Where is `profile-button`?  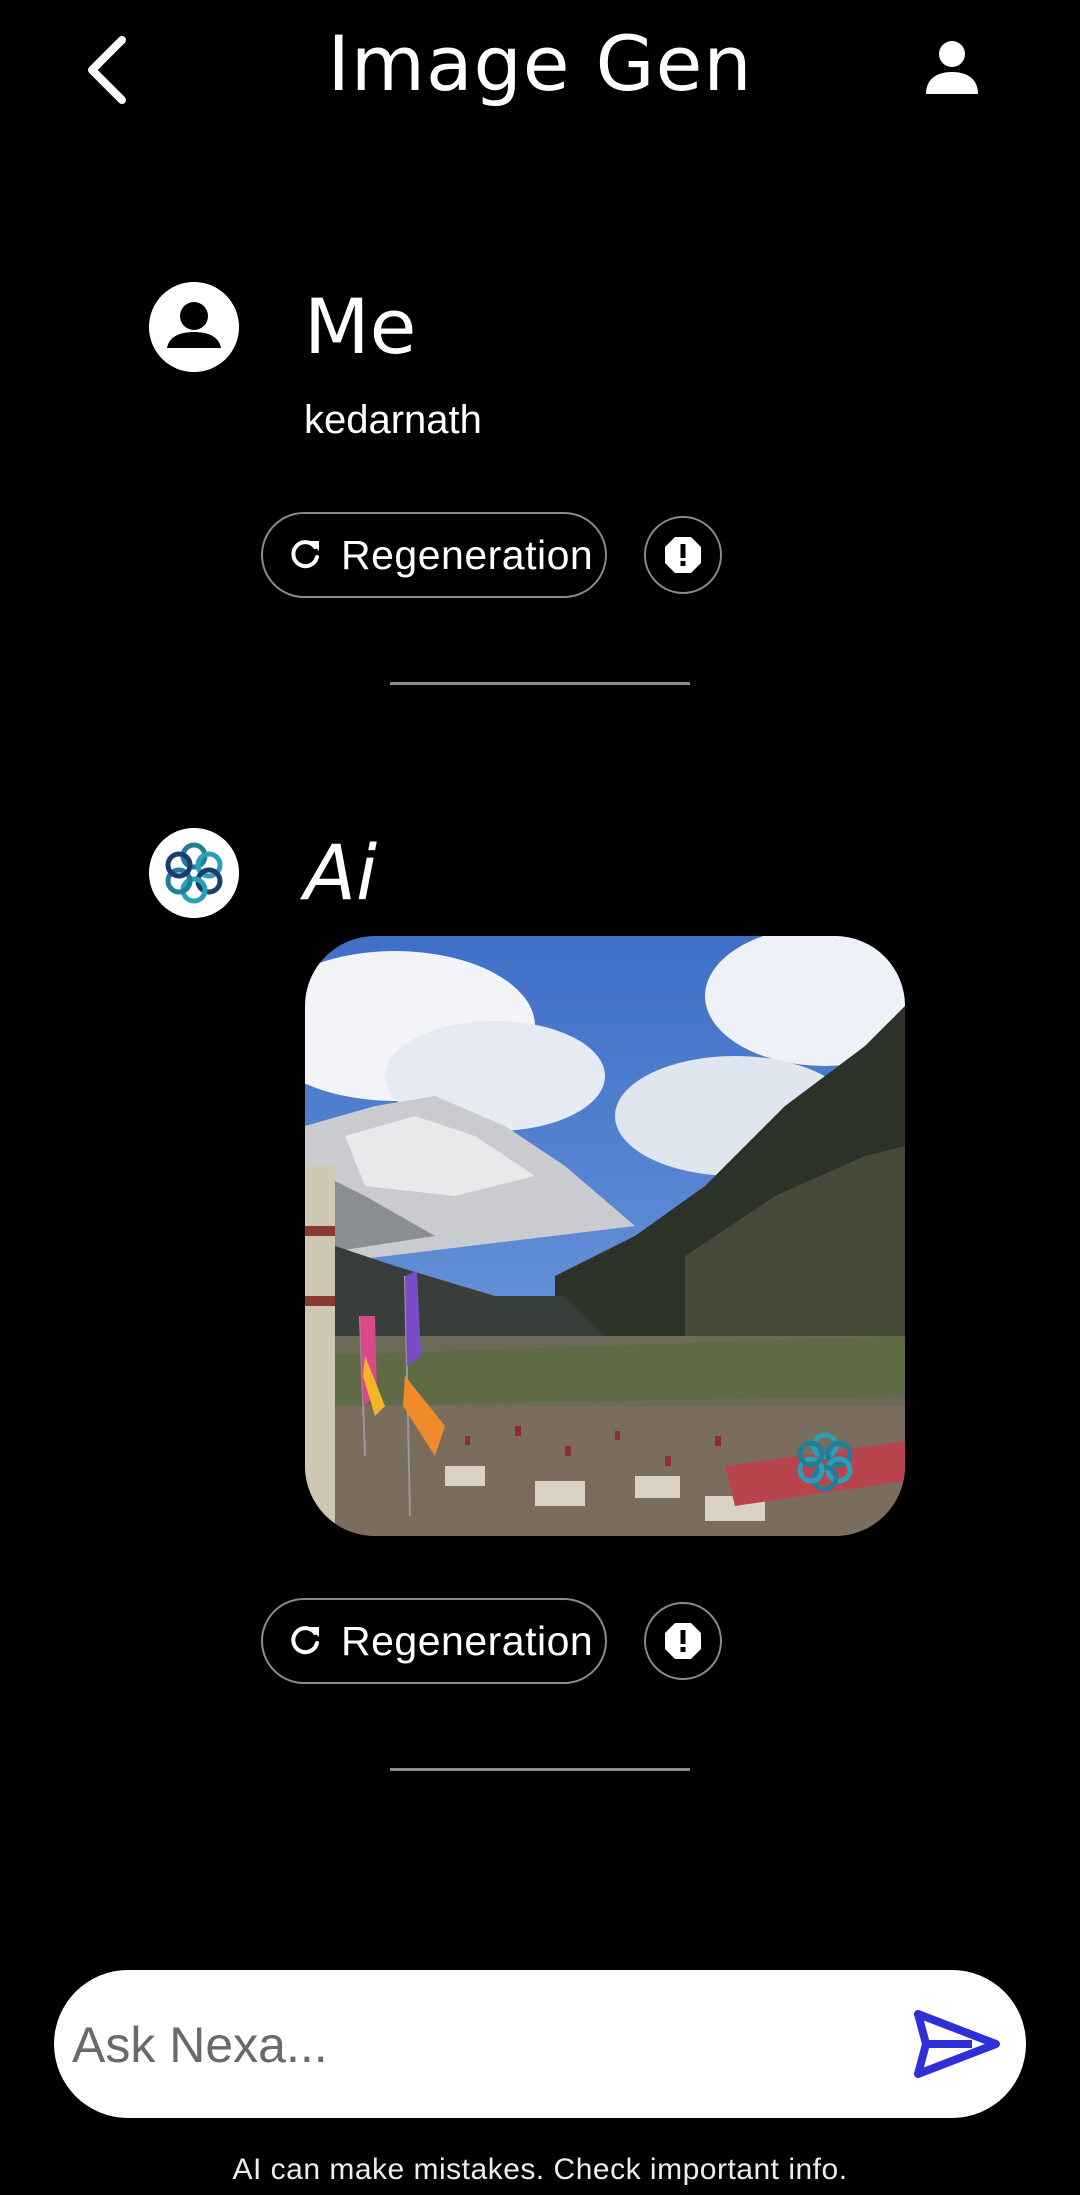 profile-button is located at coordinates (952, 68).